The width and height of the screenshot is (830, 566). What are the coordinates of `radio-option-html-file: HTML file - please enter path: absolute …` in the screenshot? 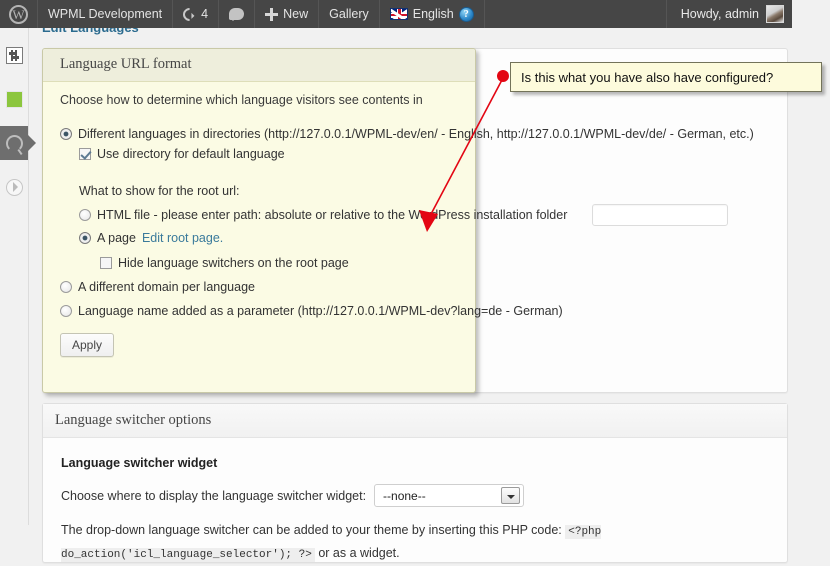 It's located at (323, 215).